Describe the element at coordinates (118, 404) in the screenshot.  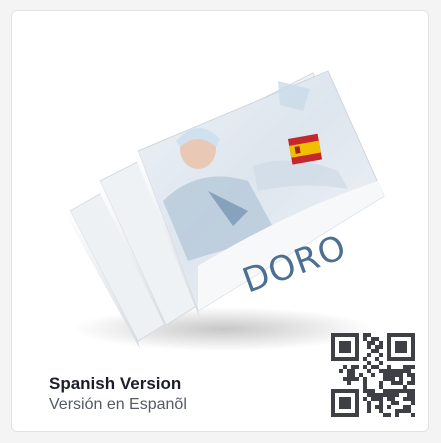
I see `card-subtitle: Versión en Espanõl` at that location.